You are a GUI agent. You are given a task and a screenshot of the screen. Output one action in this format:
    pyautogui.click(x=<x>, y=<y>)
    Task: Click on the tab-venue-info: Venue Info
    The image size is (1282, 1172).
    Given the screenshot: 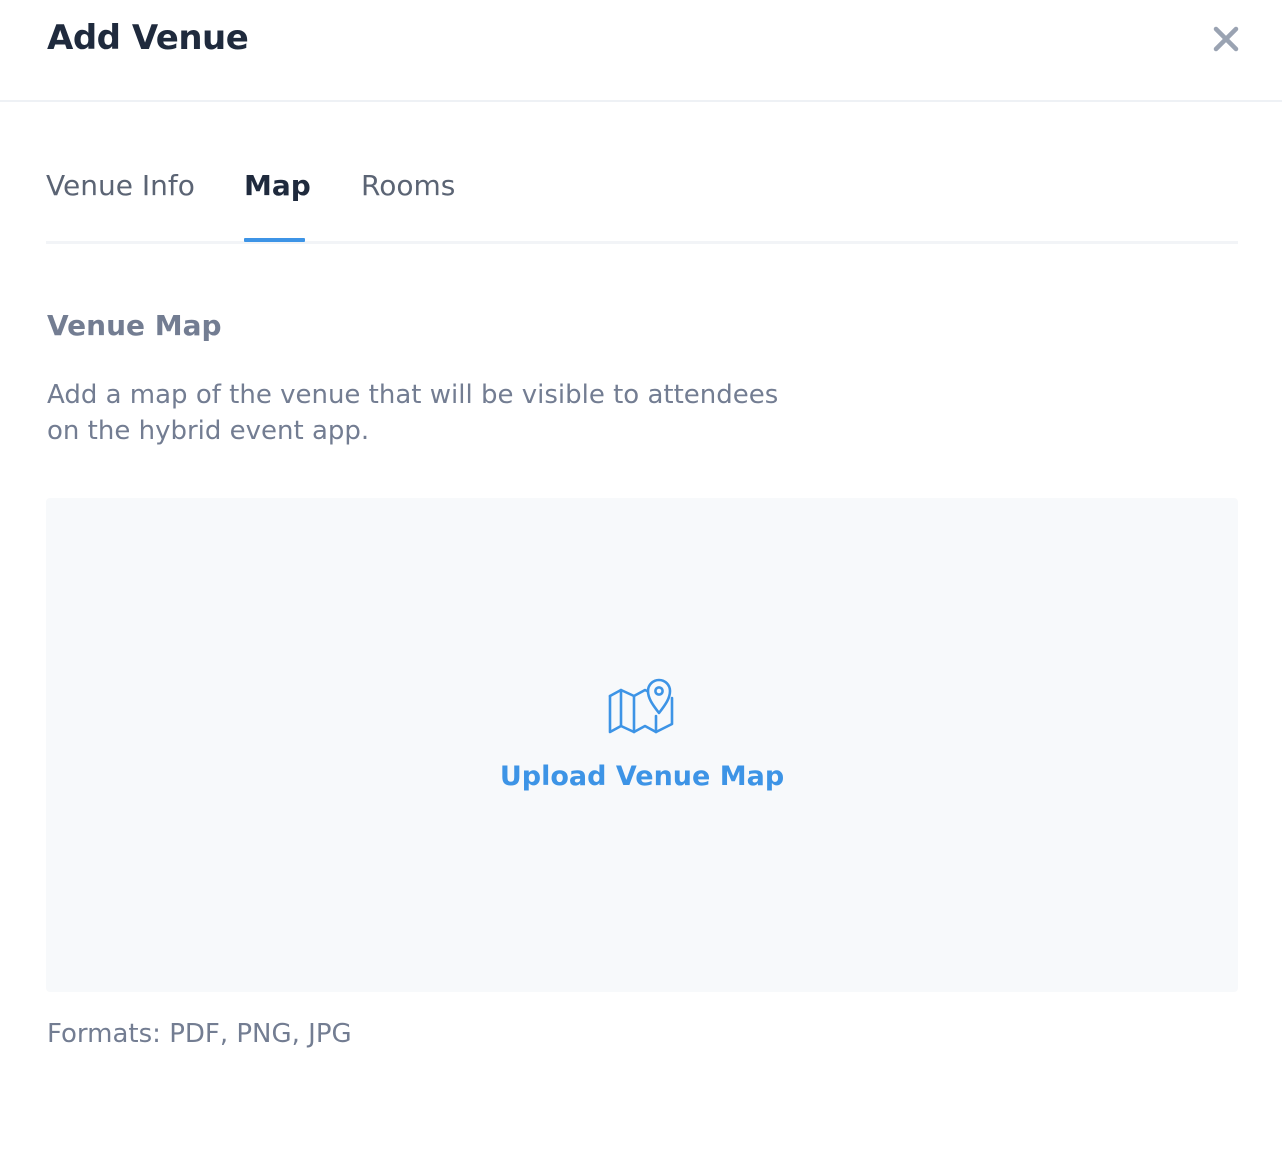 What is the action you would take?
    pyautogui.click(x=120, y=186)
    